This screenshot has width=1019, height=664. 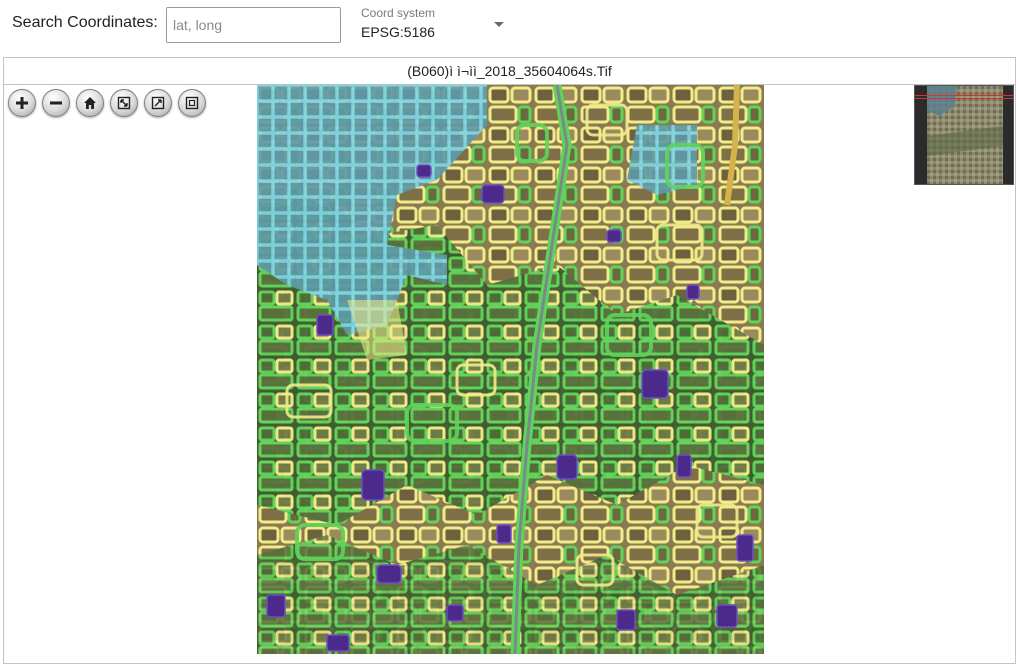 I want to click on home-button, so click(x=90, y=103).